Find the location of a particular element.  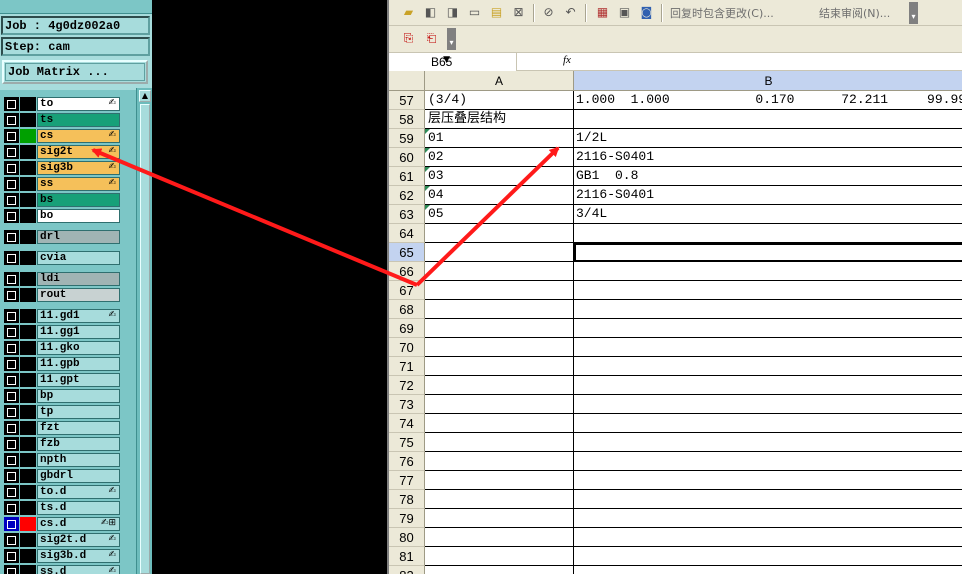

layer-row: npth is located at coordinates (61, 459).